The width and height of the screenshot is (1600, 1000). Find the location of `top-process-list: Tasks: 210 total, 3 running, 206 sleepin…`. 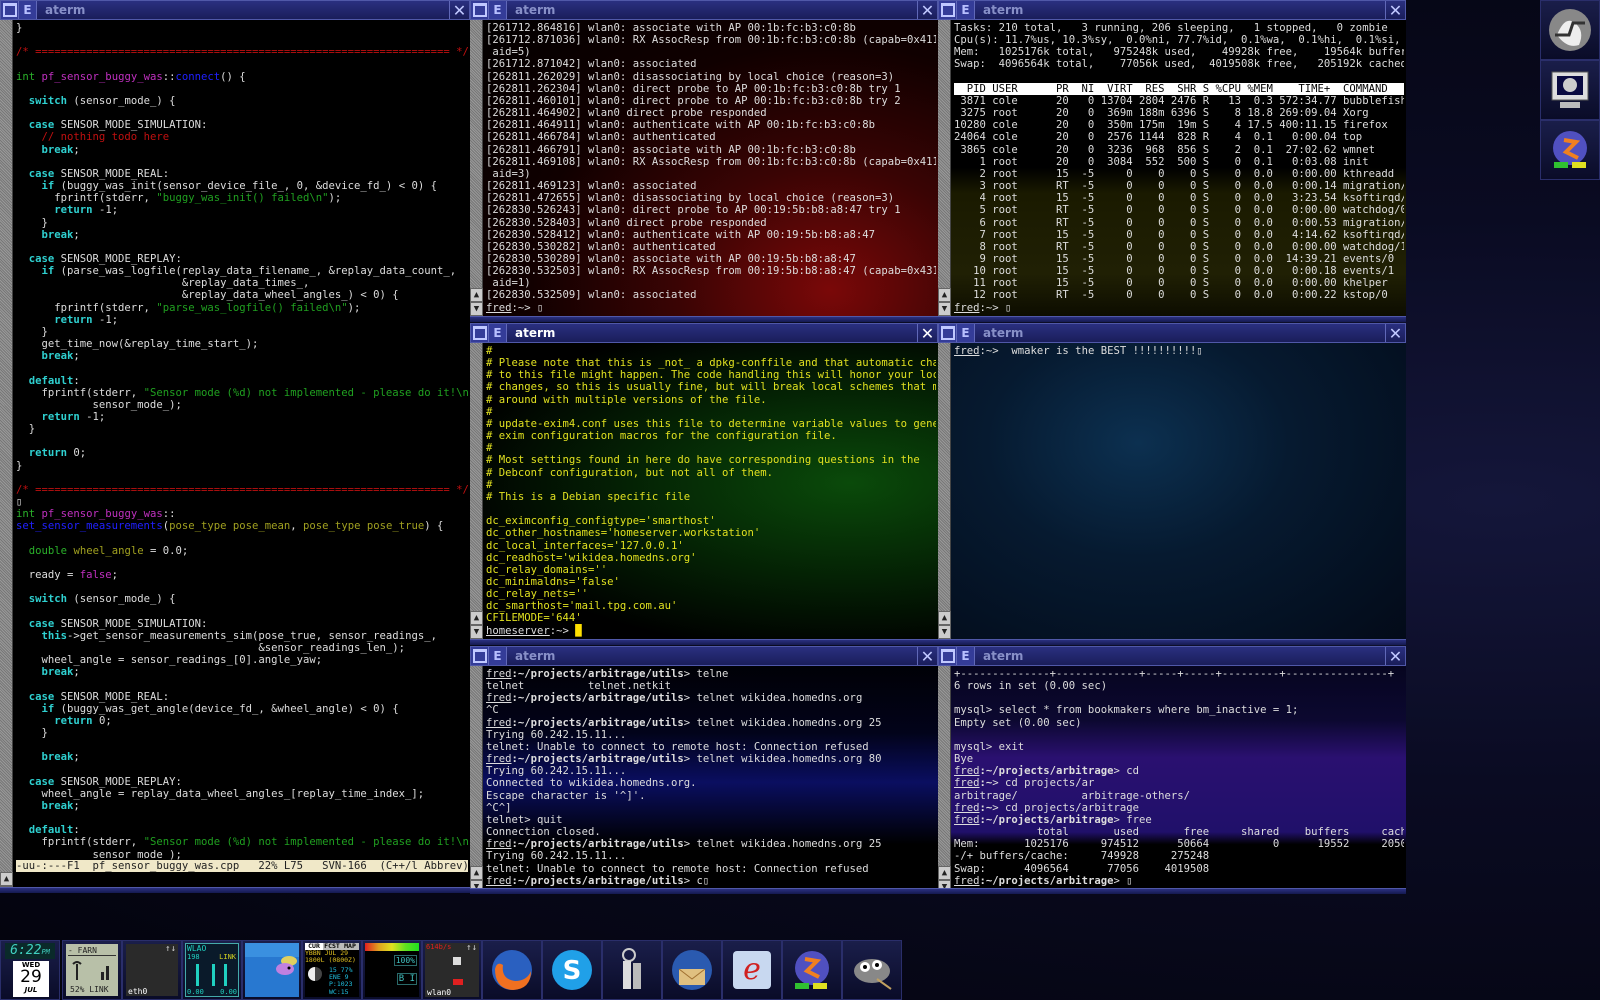

top-process-list: Tasks: 210 total, 3 running, 206 sleepin… is located at coordinates (1179, 169).